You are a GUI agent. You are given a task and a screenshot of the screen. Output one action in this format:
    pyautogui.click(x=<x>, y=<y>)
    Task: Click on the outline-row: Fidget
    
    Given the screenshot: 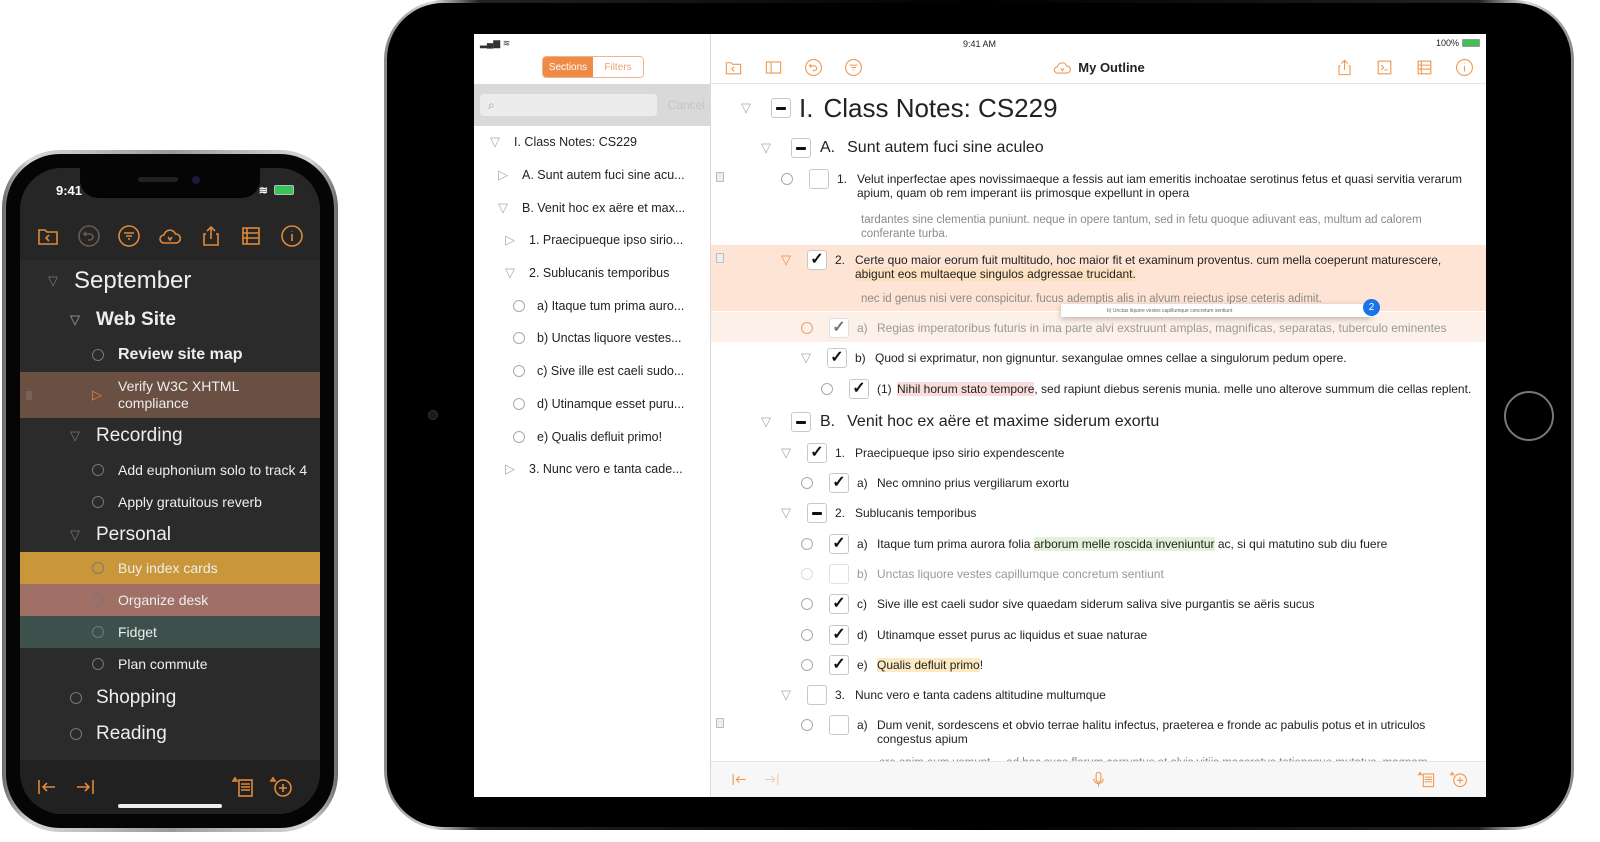 What is the action you would take?
    pyautogui.click(x=170, y=632)
    